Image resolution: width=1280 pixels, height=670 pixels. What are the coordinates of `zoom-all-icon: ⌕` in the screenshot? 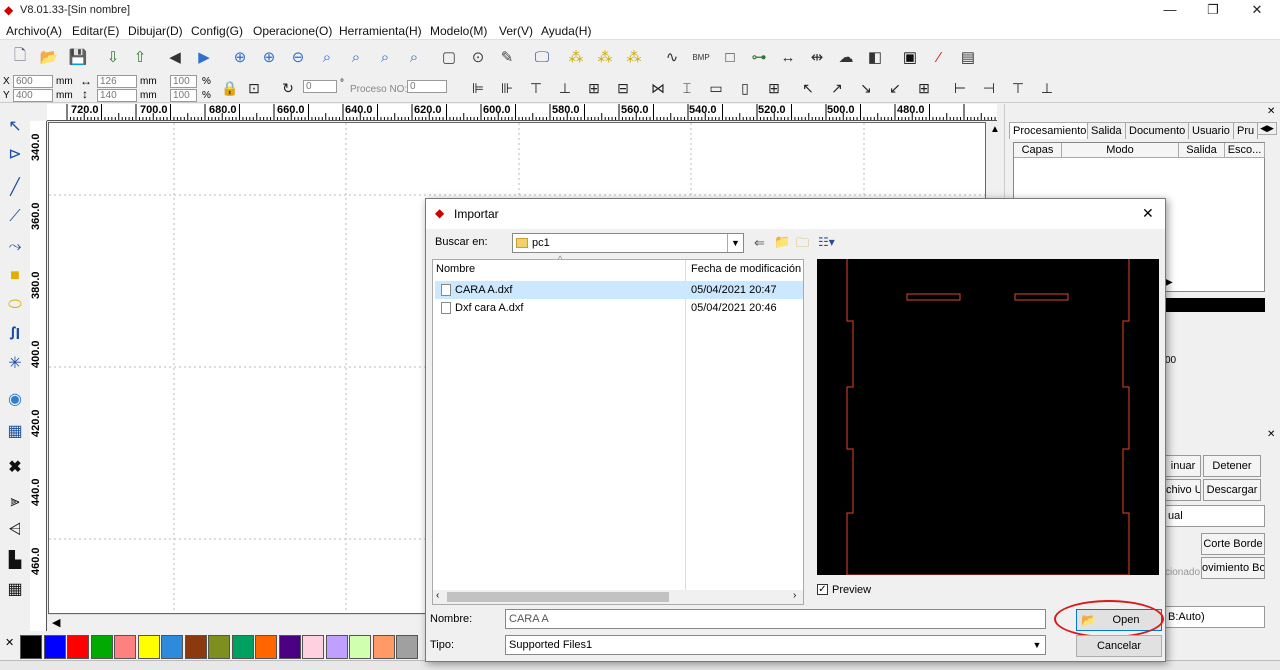 It's located at (385, 57).